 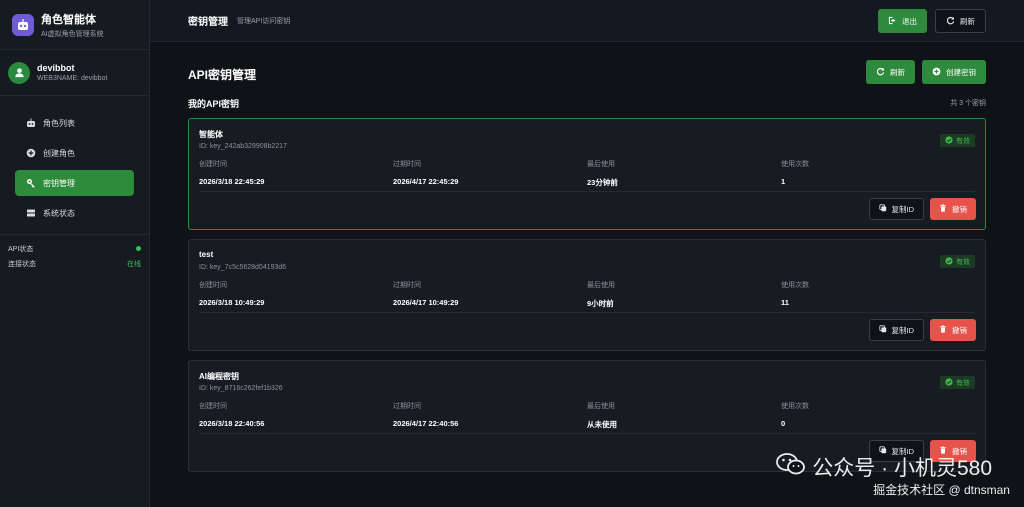 I want to click on section-header: 我的API密钥 共 3 个密钥, so click(x=587, y=103).